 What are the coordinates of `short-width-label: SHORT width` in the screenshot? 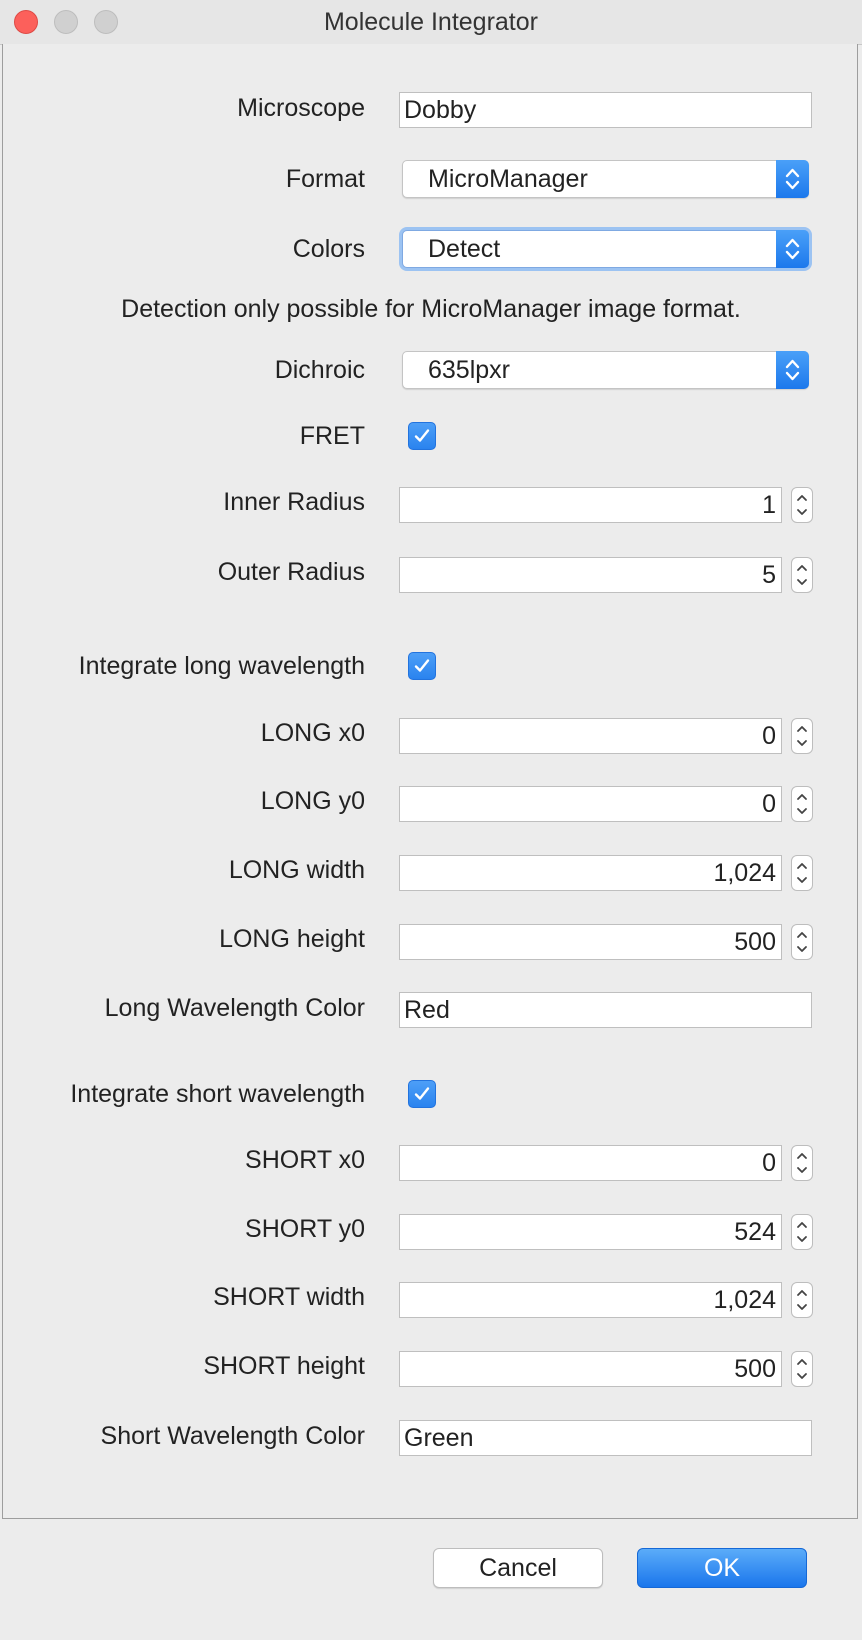 It's located at (289, 1297).